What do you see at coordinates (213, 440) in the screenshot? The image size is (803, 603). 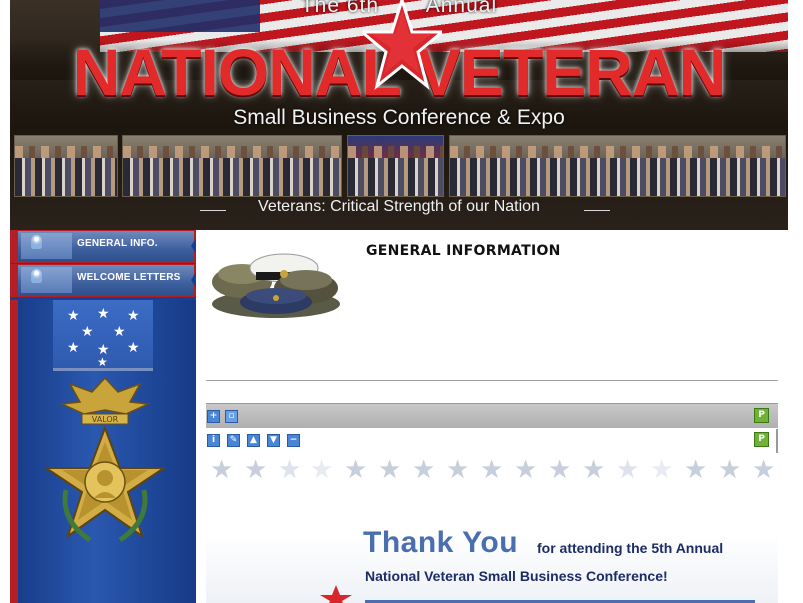 I see `info-icon: i` at bounding box center [213, 440].